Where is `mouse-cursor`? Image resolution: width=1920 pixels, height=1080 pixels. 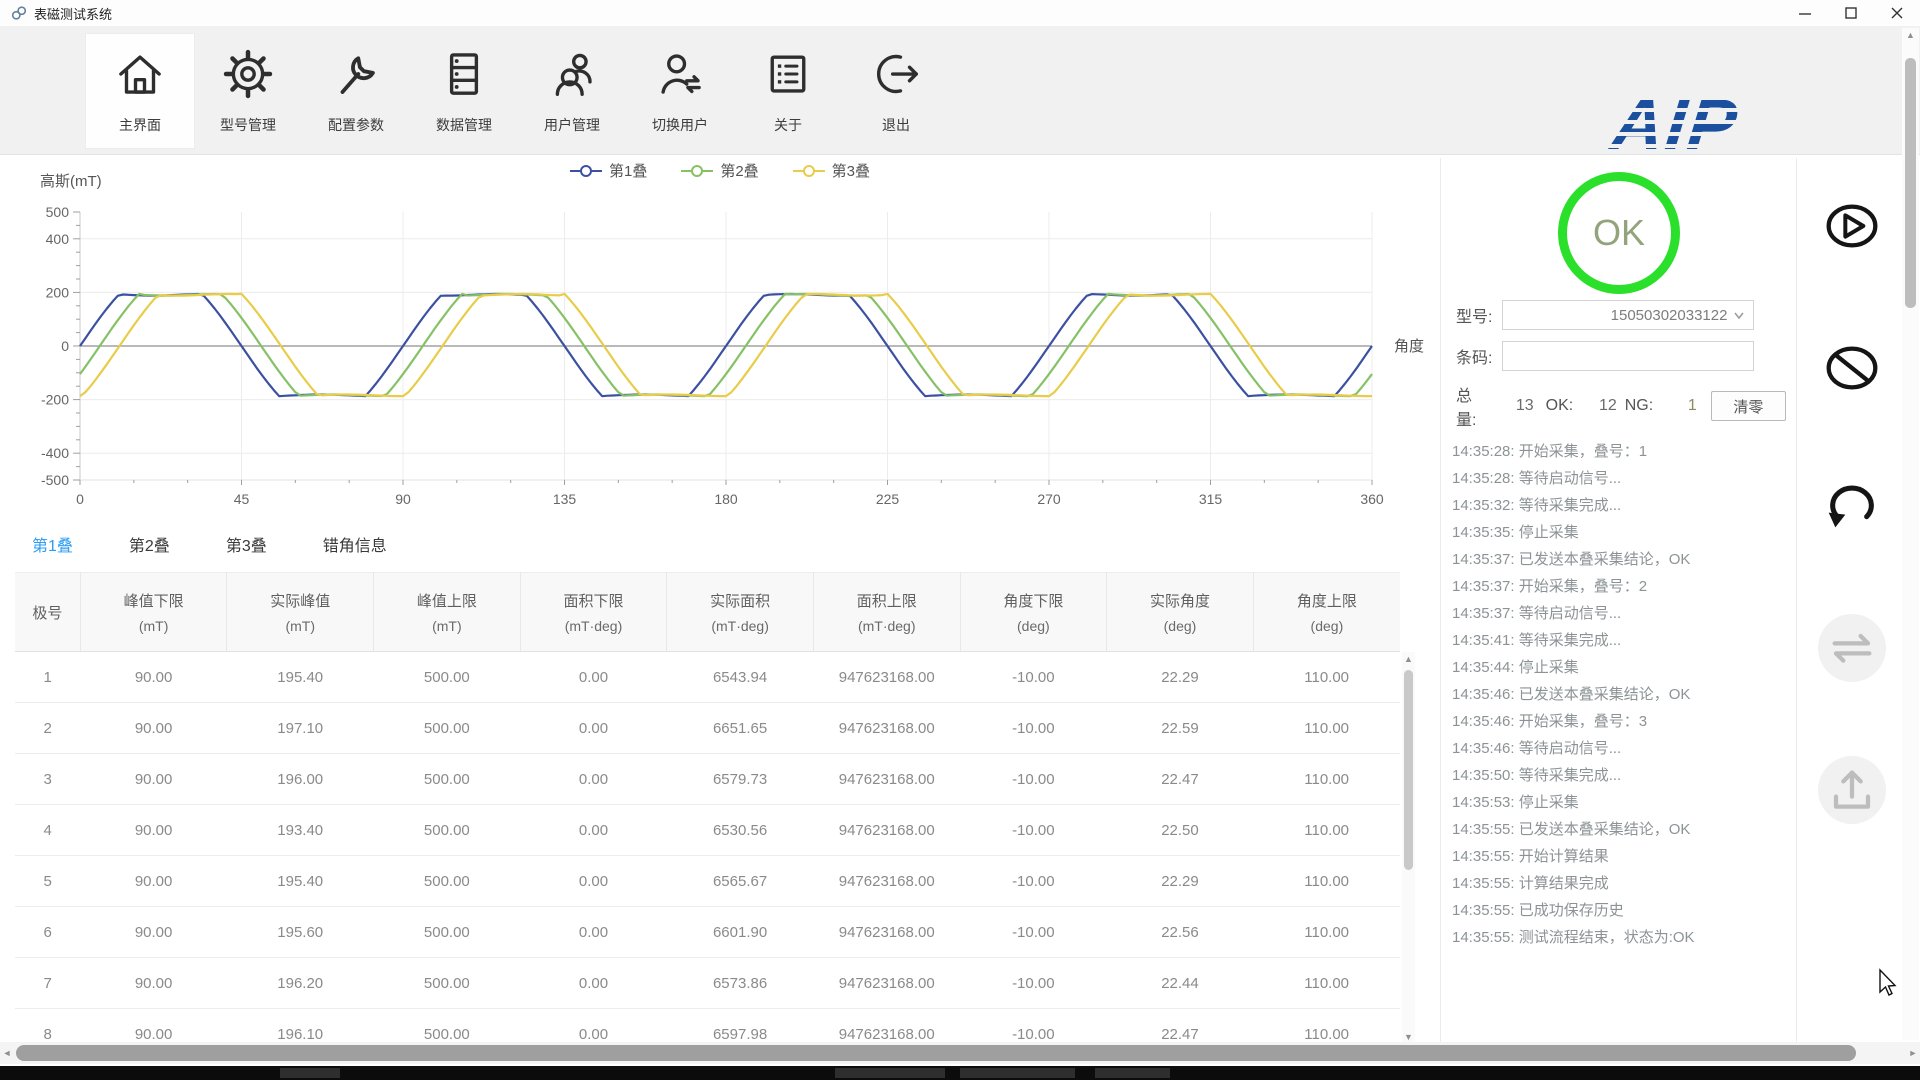 mouse-cursor is located at coordinates (1888, 982).